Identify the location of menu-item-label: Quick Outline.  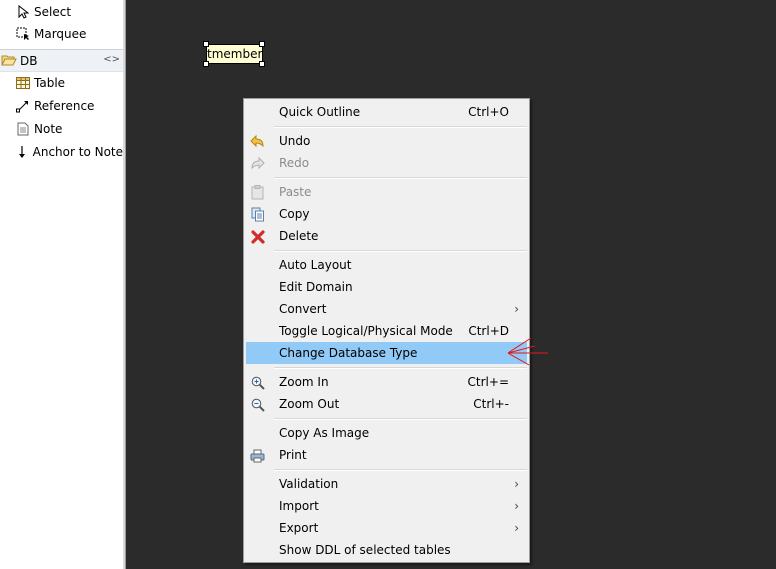
(320, 112).